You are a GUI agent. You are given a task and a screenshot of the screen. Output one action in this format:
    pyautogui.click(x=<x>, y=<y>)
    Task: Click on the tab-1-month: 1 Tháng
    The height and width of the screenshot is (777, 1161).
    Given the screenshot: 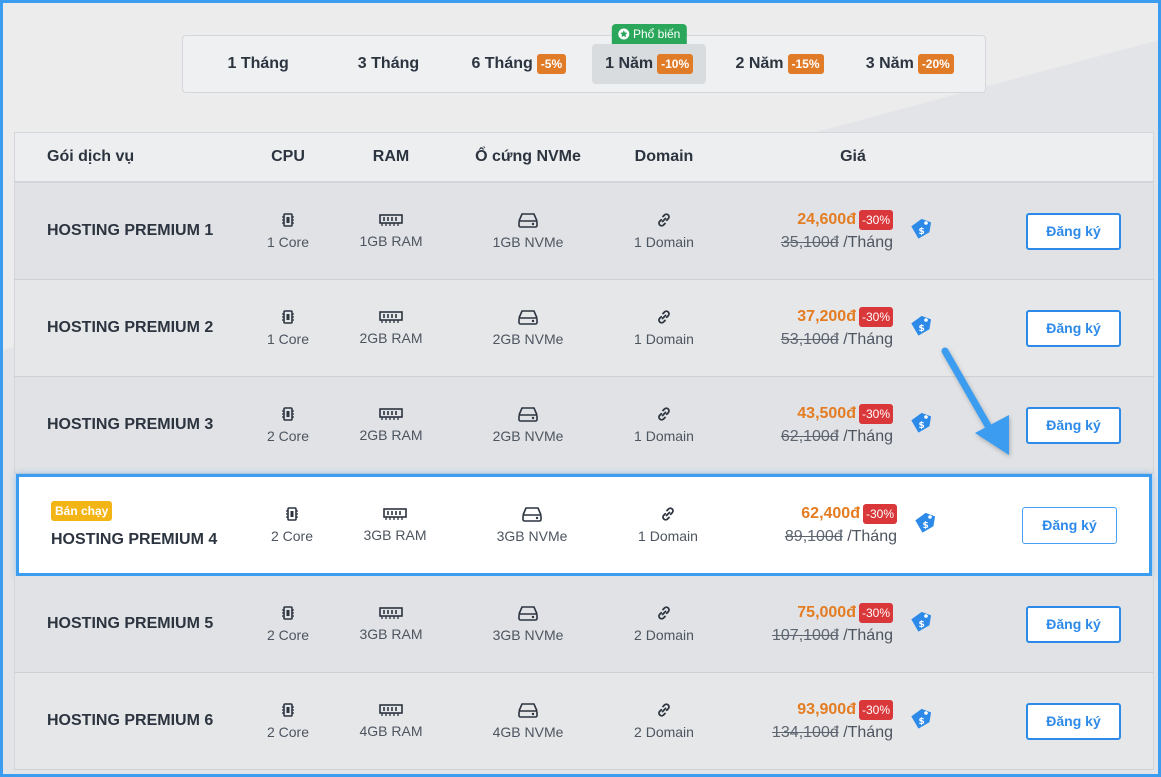 What is the action you would take?
    pyautogui.click(x=258, y=64)
    